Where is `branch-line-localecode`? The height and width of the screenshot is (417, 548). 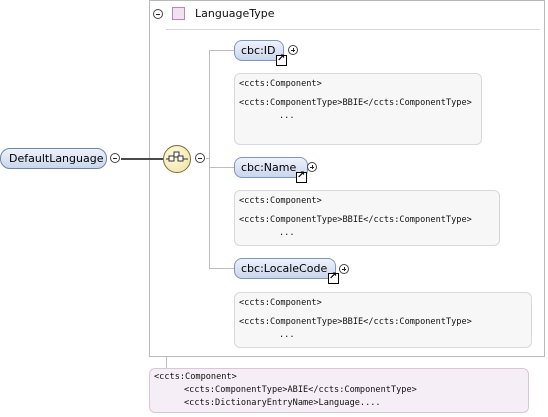
branch-line-localecode is located at coordinates (221, 268).